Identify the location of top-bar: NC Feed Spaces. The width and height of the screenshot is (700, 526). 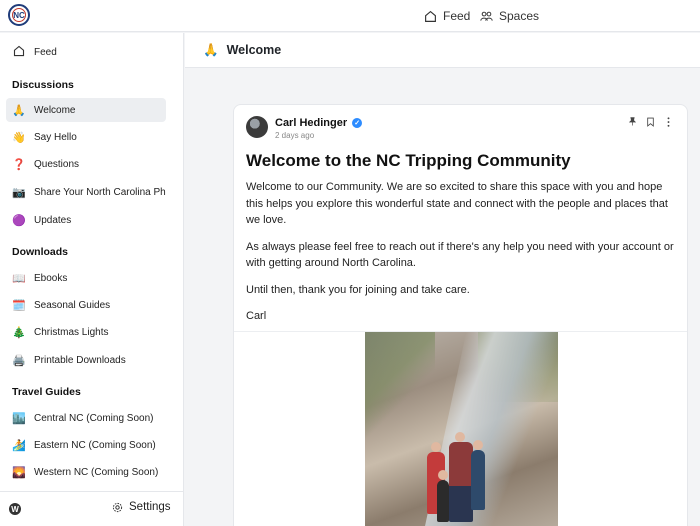
(350, 16).